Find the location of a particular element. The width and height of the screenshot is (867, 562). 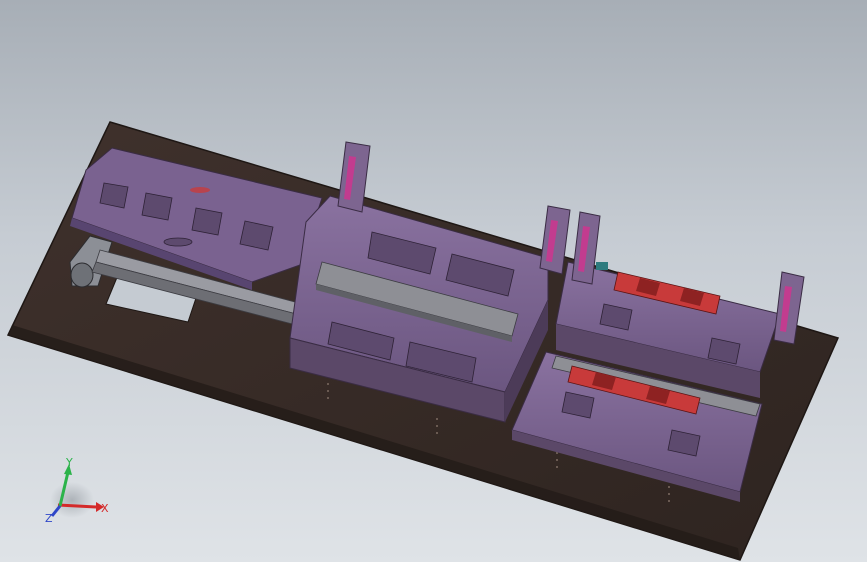

x-axis-label: X is located at coordinates (105, 508).